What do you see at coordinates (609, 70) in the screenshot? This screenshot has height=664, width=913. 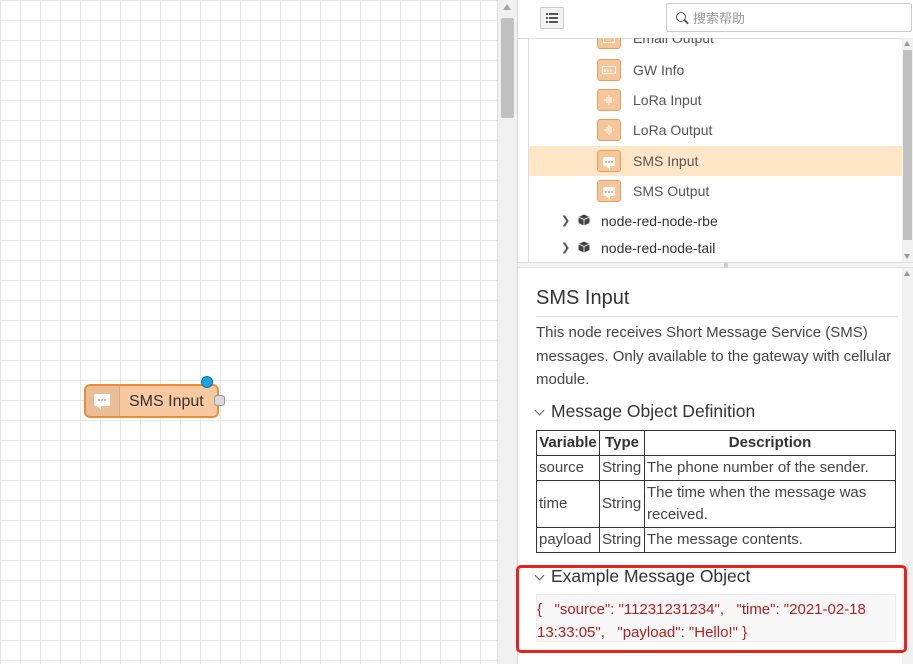 I see `gateway-icon` at bounding box center [609, 70].